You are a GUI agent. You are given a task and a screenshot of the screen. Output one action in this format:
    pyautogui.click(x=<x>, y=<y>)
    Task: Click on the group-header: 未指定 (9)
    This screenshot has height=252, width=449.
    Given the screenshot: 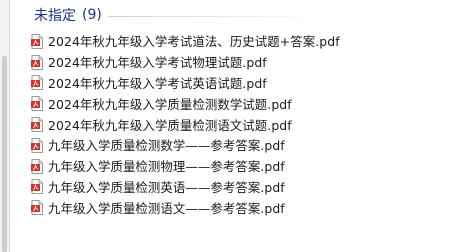 What is the action you would take?
    pyautogui.click(x=68, y=15)
    